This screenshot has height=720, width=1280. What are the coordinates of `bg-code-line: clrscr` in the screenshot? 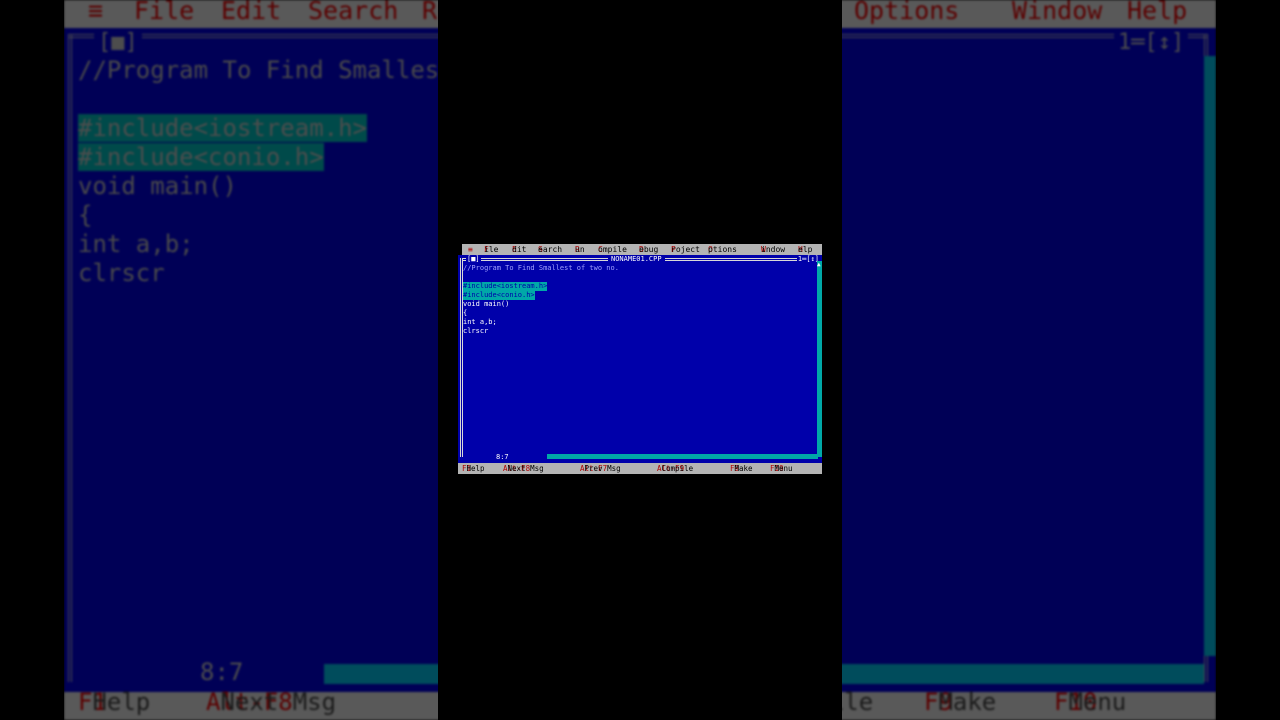 It's located at (121, 273).